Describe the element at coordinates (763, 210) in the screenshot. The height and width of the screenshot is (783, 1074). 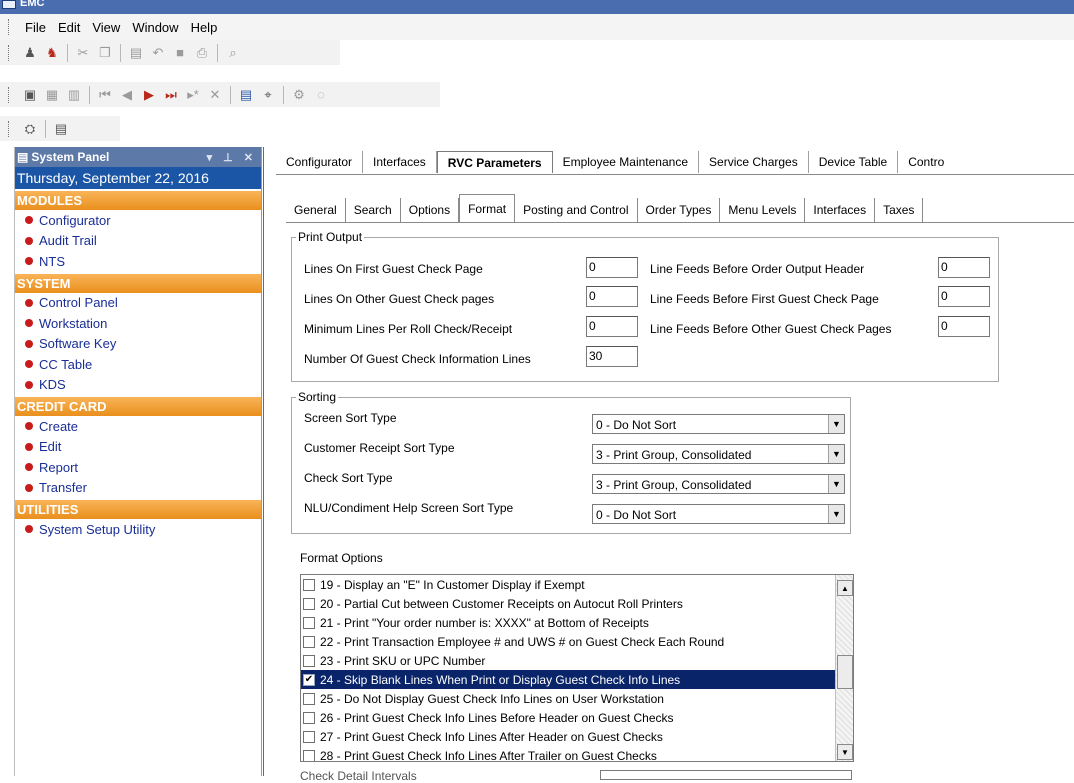
I see `tab-menu-levels: Menu Levels` at that location.